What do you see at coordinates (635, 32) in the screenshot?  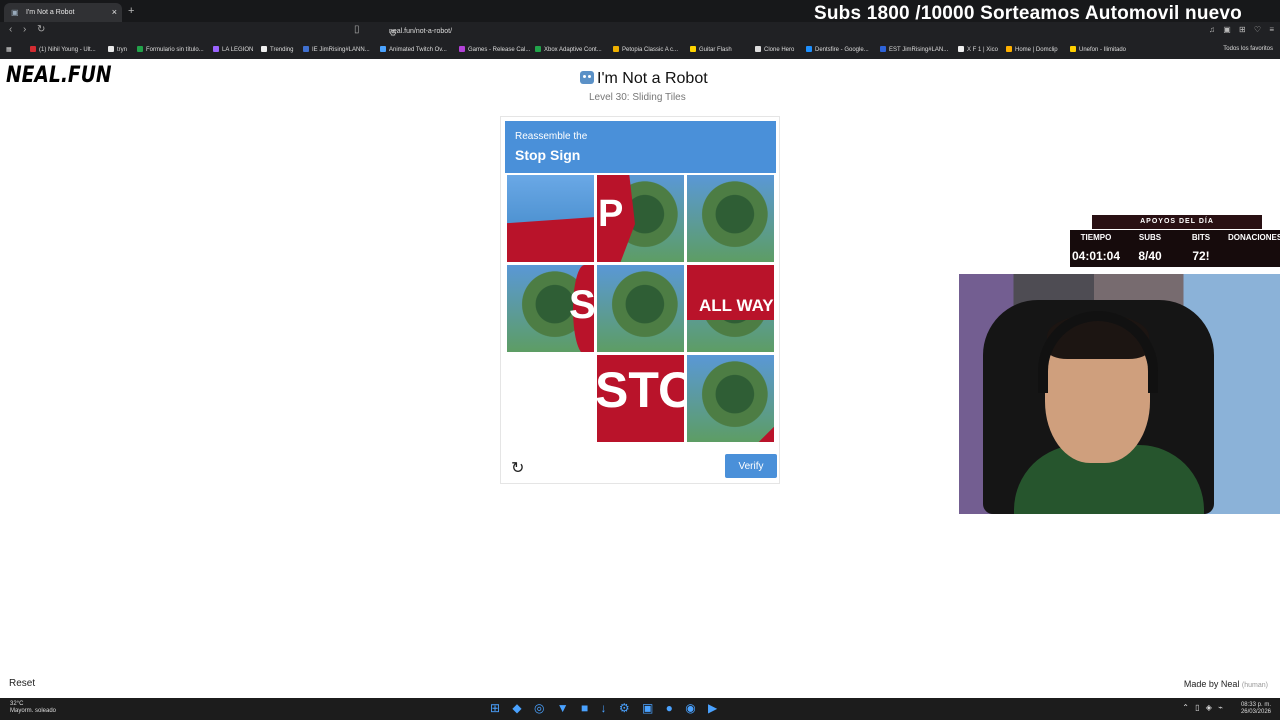 I see `address-bar: ⚙ neal.fun/not-a-robot/` at bounding box center [635, 32].